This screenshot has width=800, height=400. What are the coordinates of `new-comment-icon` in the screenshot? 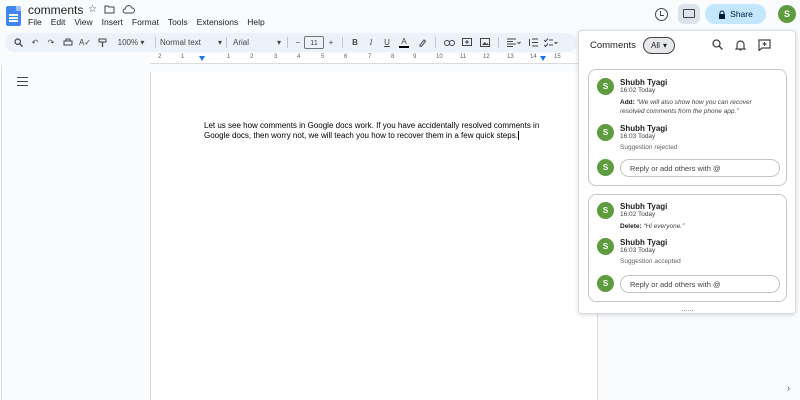 It's located at (764, 45).